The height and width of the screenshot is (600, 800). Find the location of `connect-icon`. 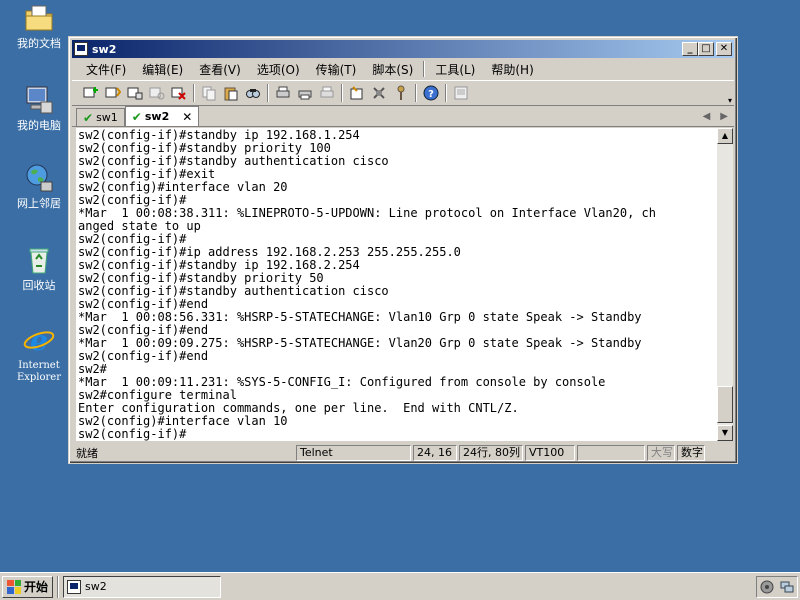

connect-icon is located at coordinates (91, 93).